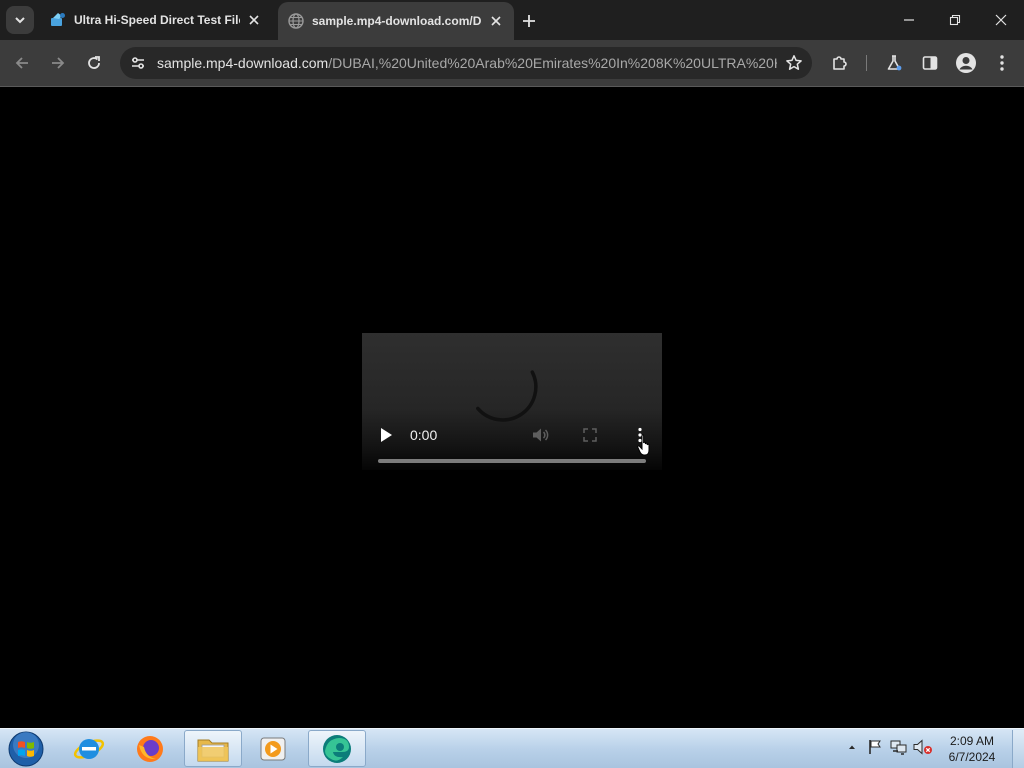 The height and width of the screenshot is (768, 1024). What do you see at coordinates (424, 435) in the screenshot?
I see `current-time: 0:00` at bounding box center [424, 435].